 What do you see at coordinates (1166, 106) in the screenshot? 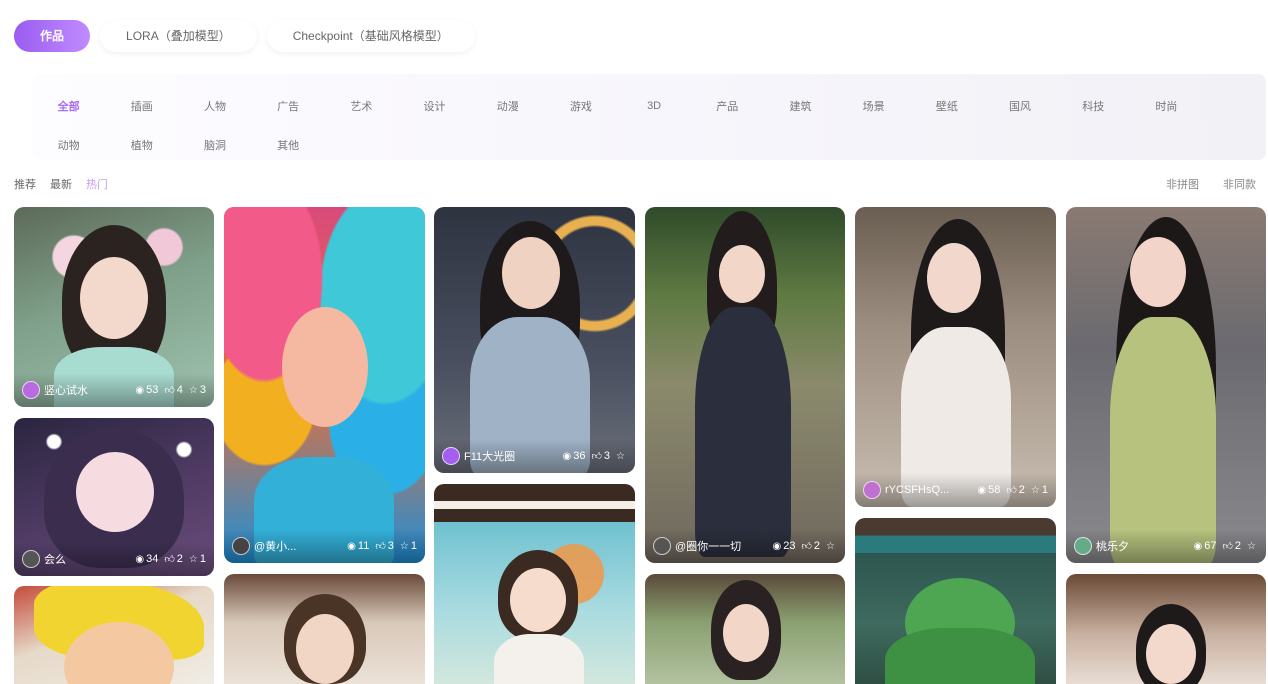
I see `category-fashion: 时尚` at bounding box center [1166, 106].